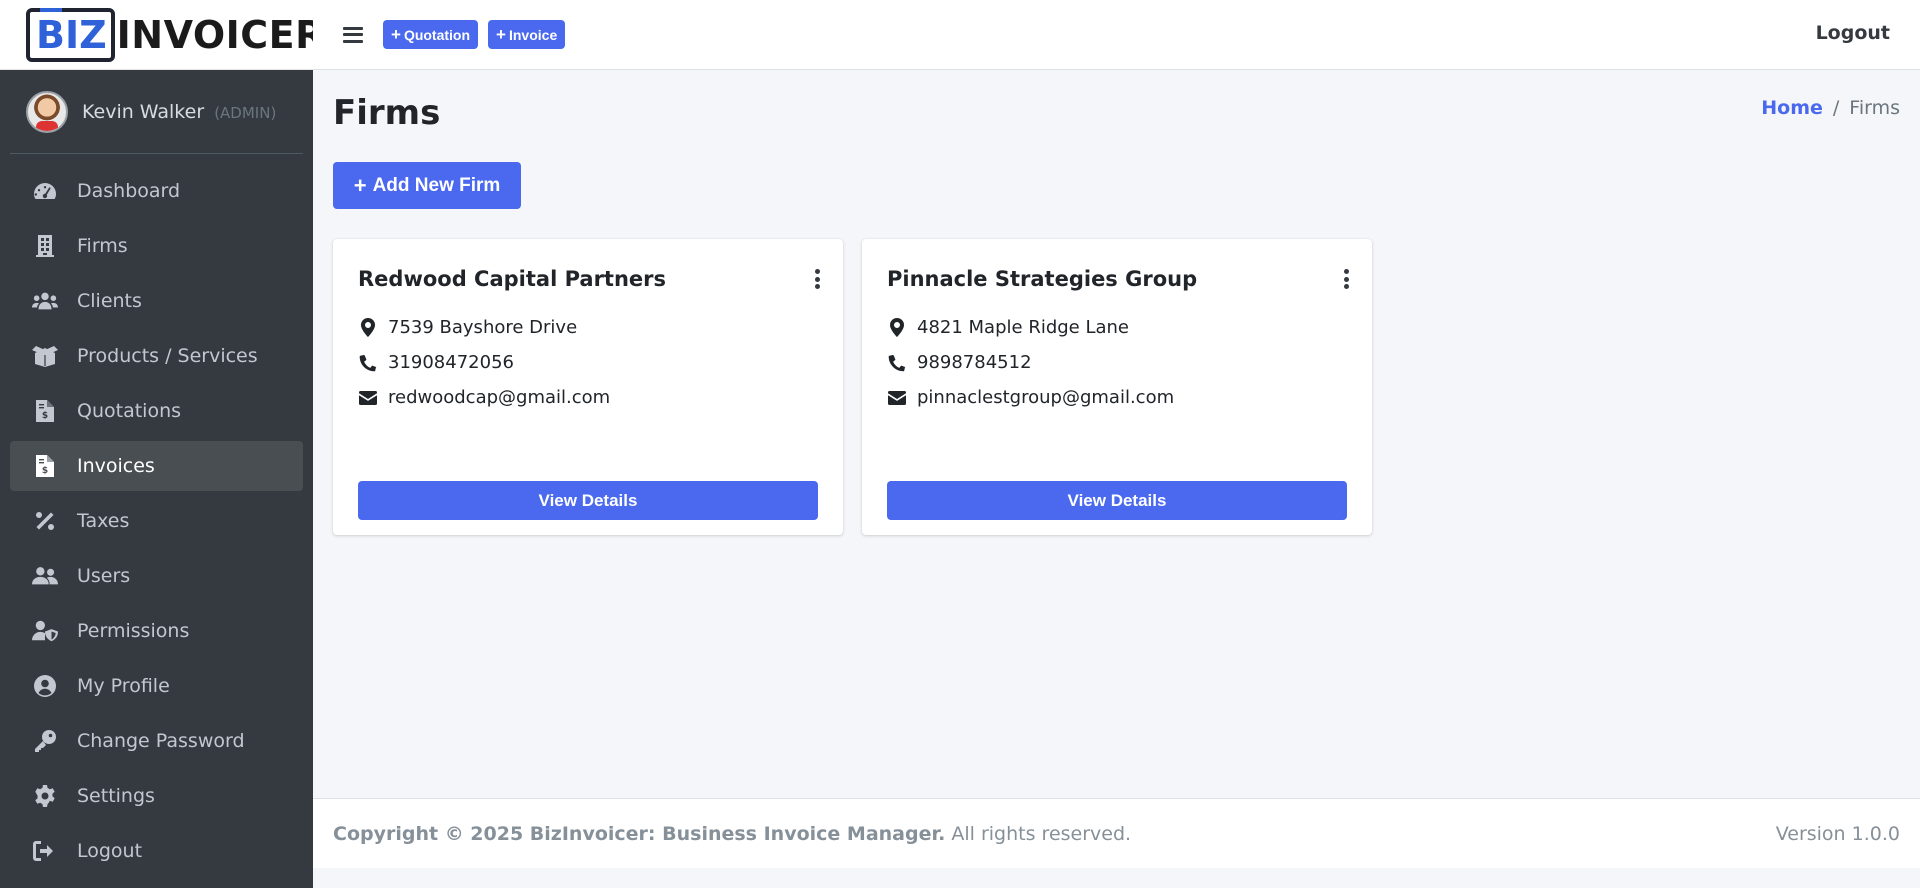  I want to click on percent-icon, so click(45, 521).